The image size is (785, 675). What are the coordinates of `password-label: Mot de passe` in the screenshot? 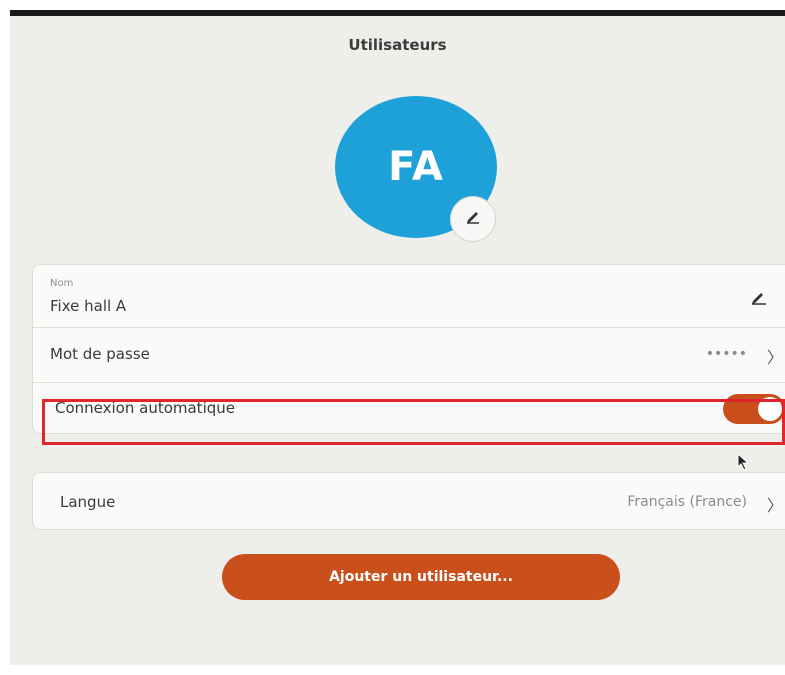 It's located at (100, 354).